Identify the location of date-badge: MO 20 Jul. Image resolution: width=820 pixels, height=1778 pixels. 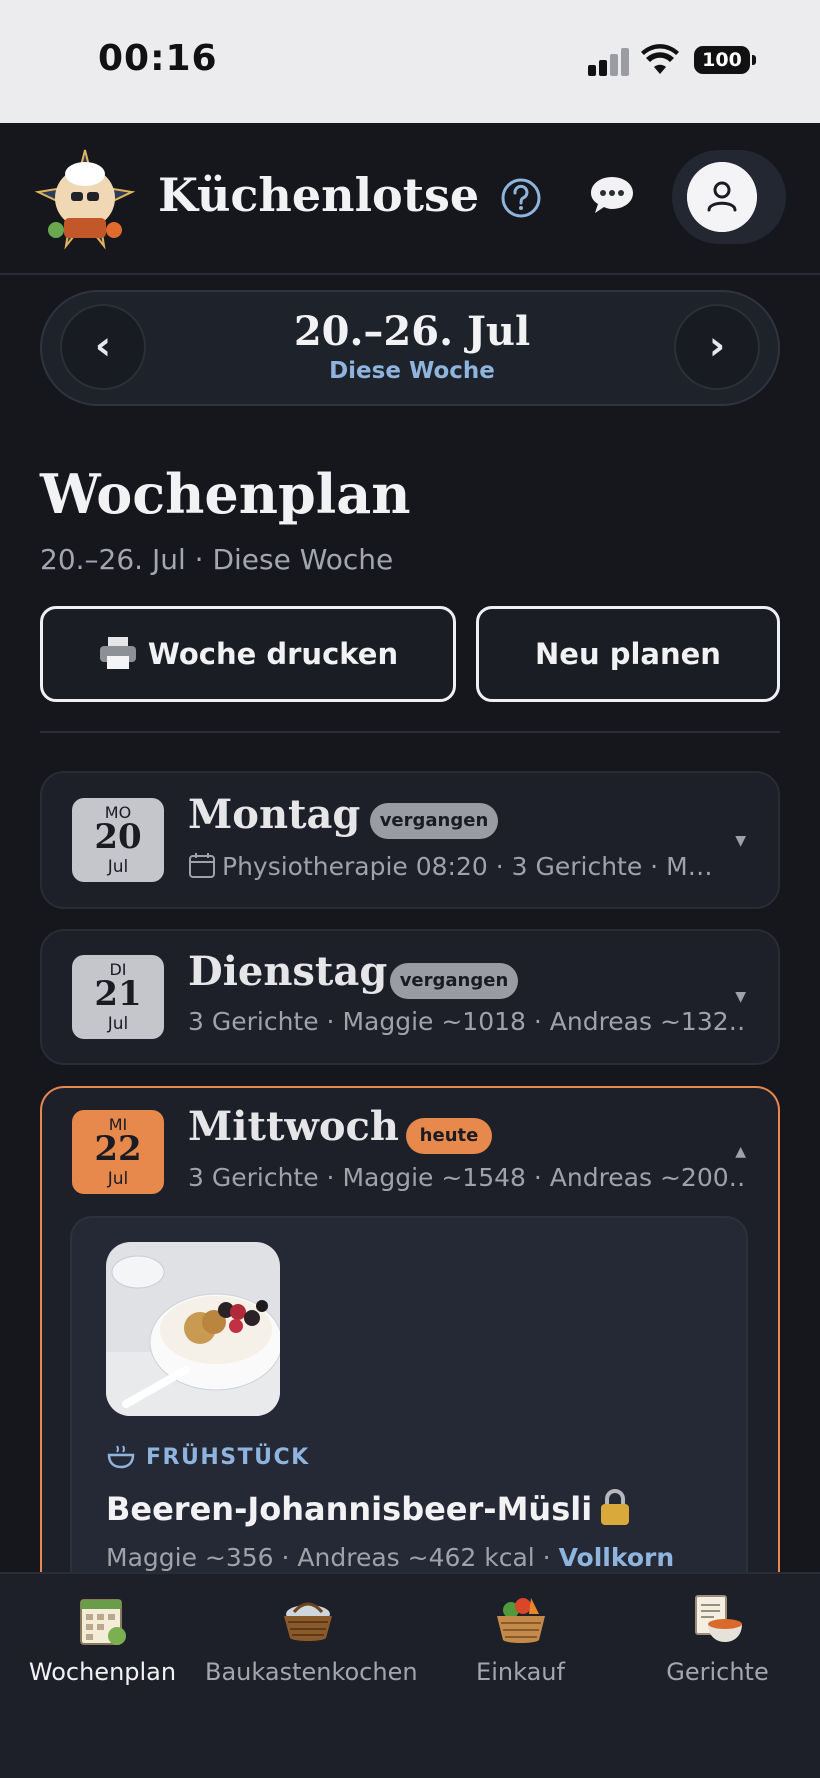
(118, 840).